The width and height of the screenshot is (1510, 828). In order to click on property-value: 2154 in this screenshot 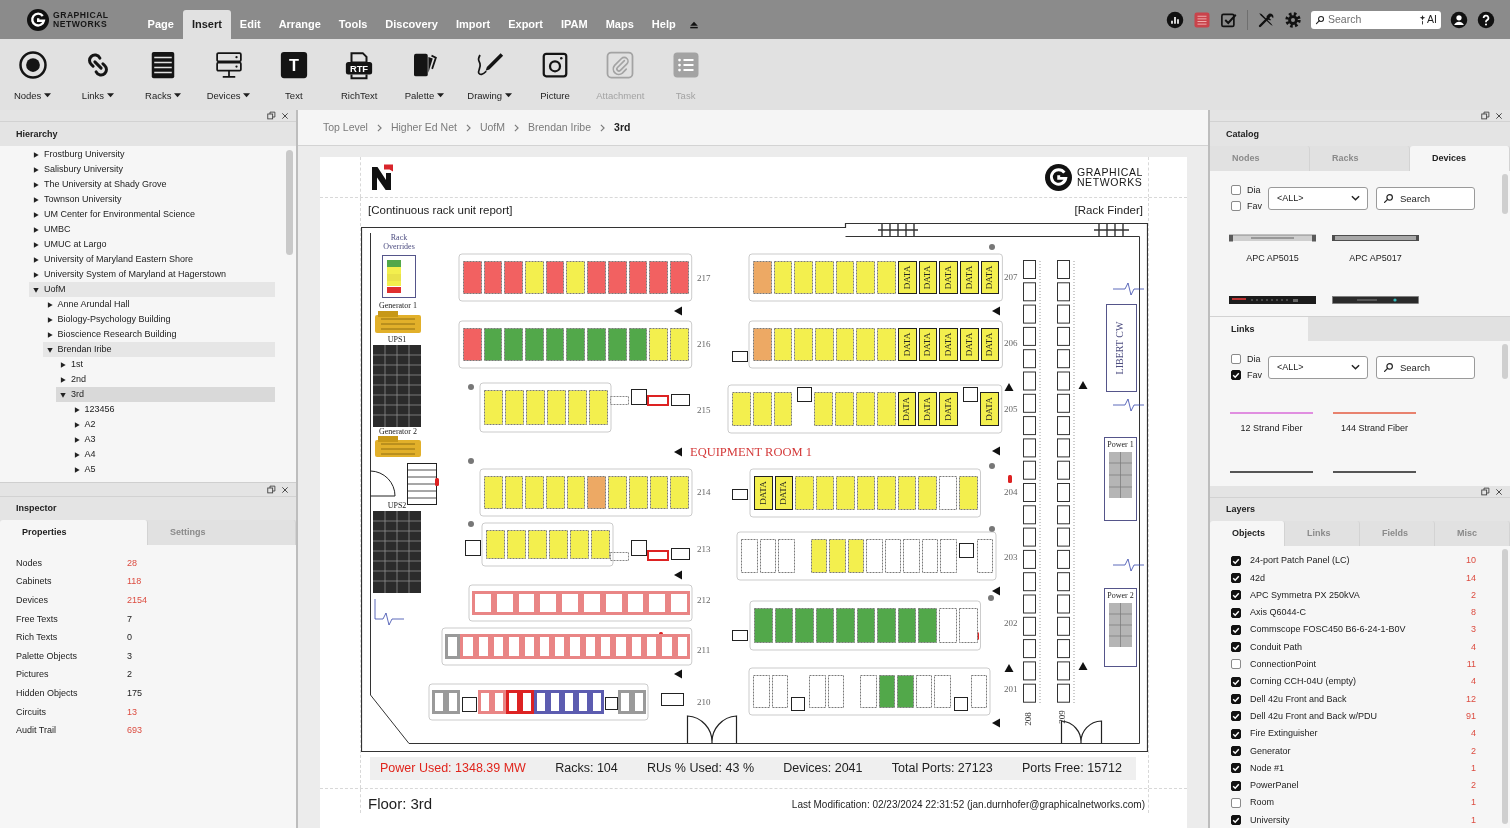, I will do `click(137, 600)`.